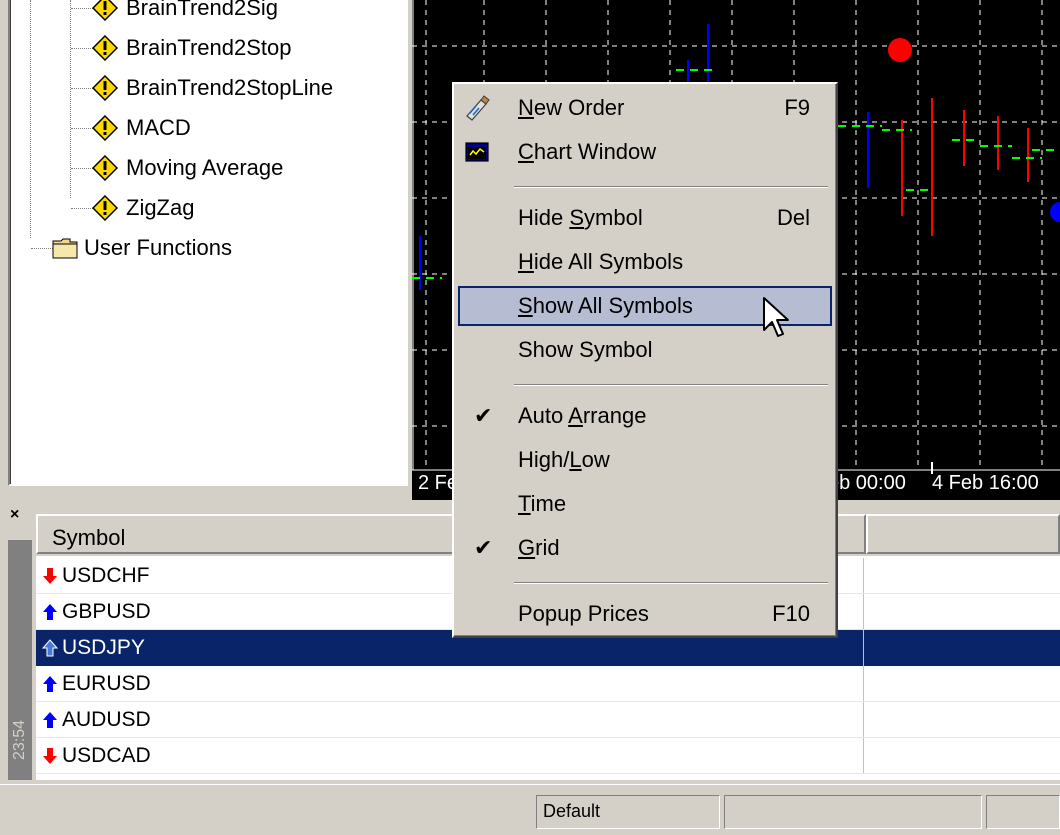 Image resolution: width=1060 pixels, height=835 pixels. What do you see at coordinates (645, 460) in the screenshot?
I see `menu-item: High/Low` at bounding box center [645, 460].